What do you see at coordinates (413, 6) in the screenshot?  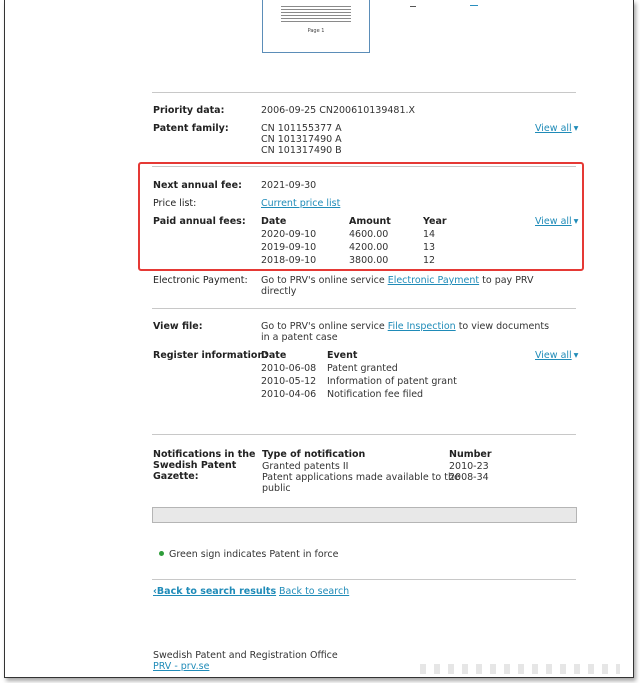 I see `top-mark` at bounding box center [413, 6].